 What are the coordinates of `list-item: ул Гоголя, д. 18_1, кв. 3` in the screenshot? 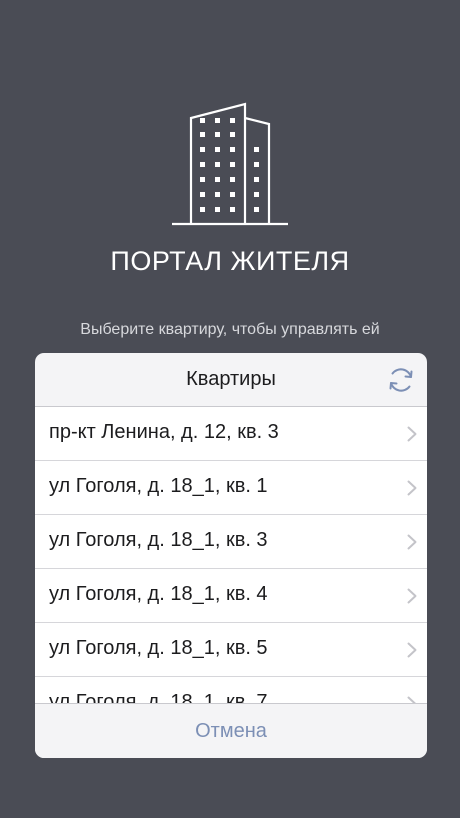 It's located at (231, 542).